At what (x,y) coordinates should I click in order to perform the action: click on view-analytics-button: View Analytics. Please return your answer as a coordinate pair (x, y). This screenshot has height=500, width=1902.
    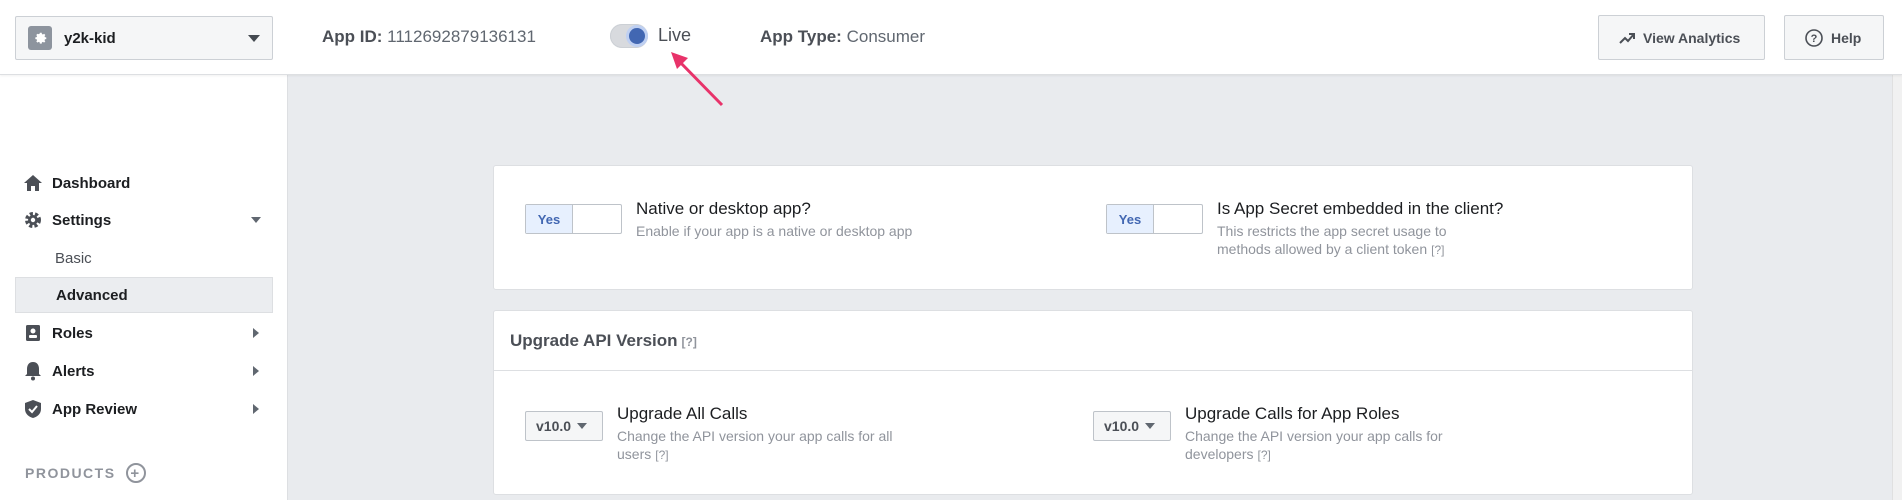
    Looking at the image, I should click on (1681, 37).